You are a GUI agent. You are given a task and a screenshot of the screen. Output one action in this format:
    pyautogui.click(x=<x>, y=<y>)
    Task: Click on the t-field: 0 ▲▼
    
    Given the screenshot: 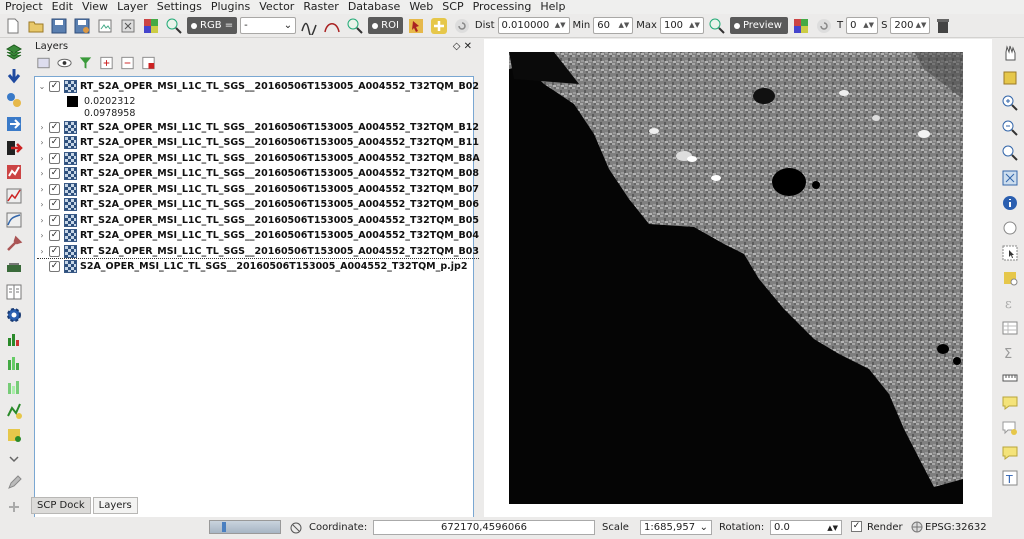 What is the action you would take?
    pyautogui.click(x=862, y=25)
    